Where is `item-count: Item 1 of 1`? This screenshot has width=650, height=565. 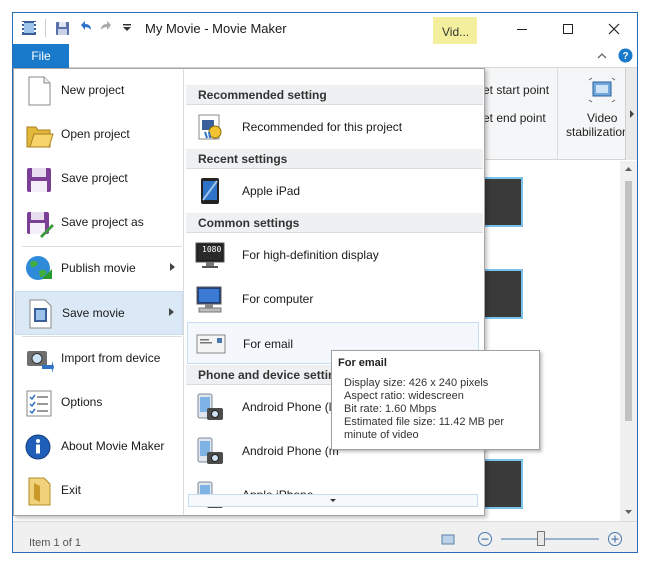
item-count: Item 1 of 1 is located at coordinates (55, 543).